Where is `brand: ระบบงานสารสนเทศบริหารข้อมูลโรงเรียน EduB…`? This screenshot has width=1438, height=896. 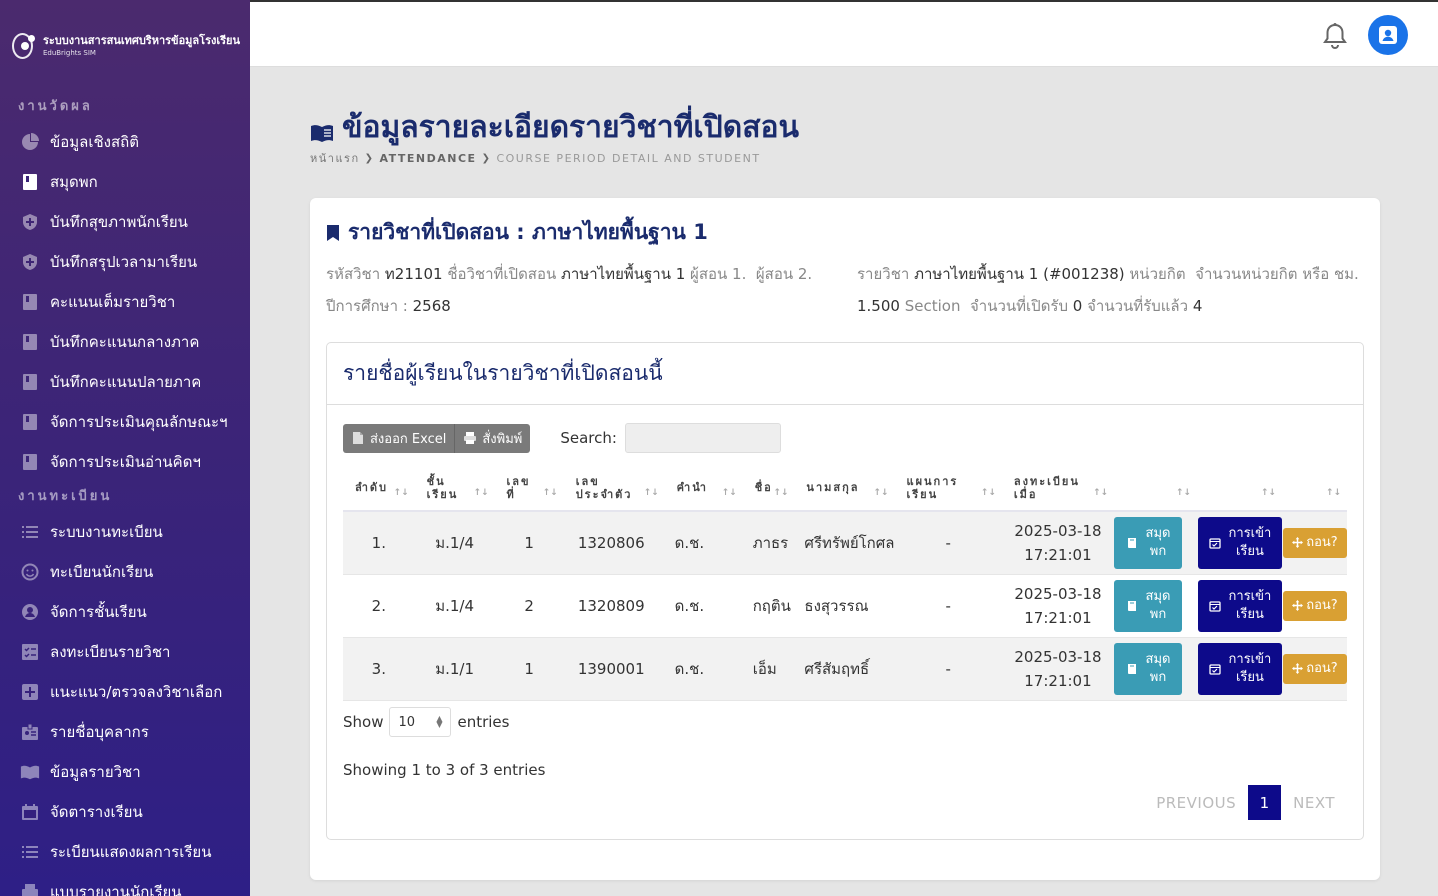
brand: ระบบงานสารสนเทศบริหารข้อมูลโรงเรียน EduB… is located at coordinates (125, 46).